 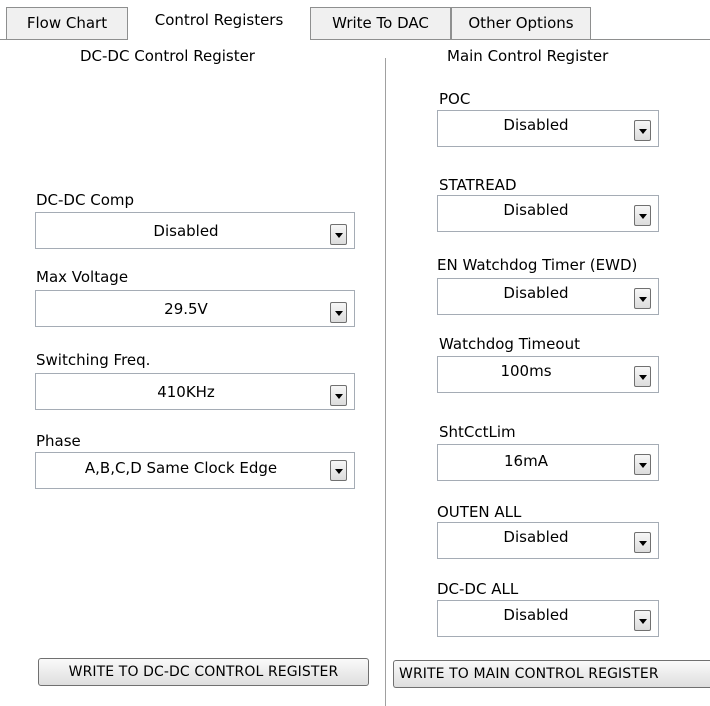 I want to click on shtcctlim-label: ShtCctLim, so click(x=477, y=432).